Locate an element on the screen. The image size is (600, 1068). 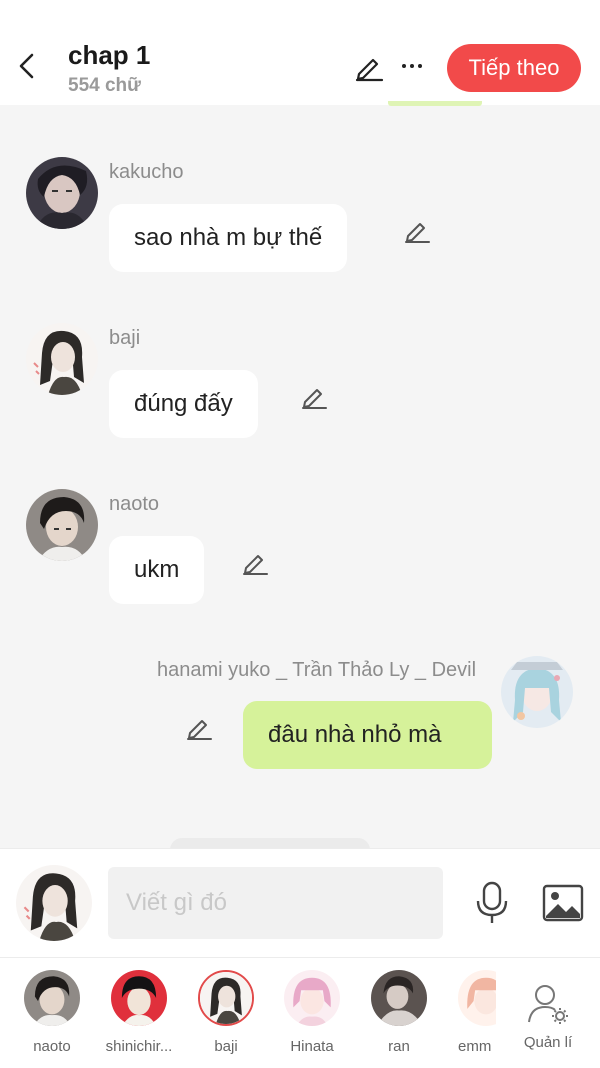
avatar-selected is located at coordinates (226, 998).